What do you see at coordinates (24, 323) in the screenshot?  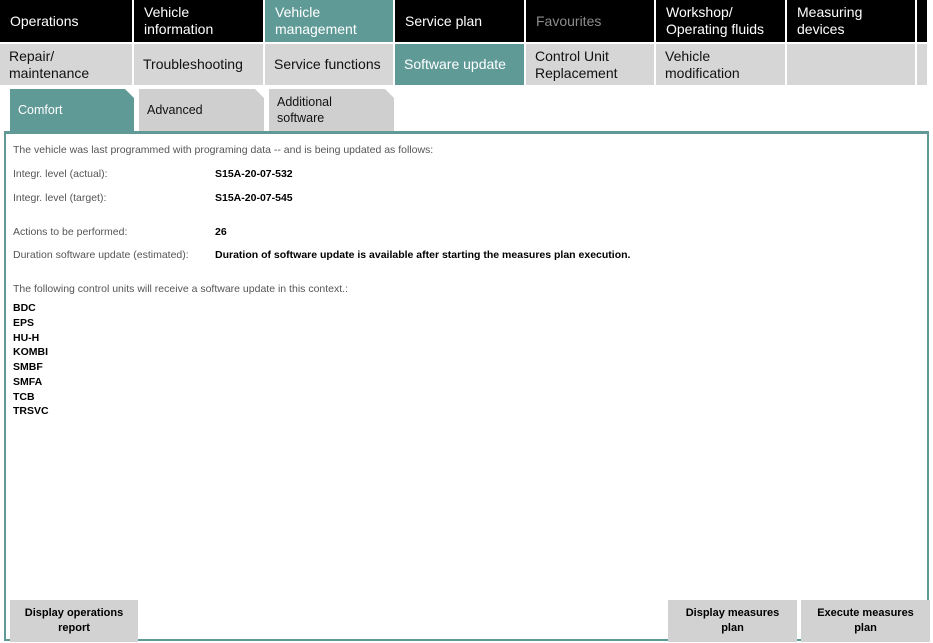 I see `control-unit-item: EPS` at bounding box center [24, 323].